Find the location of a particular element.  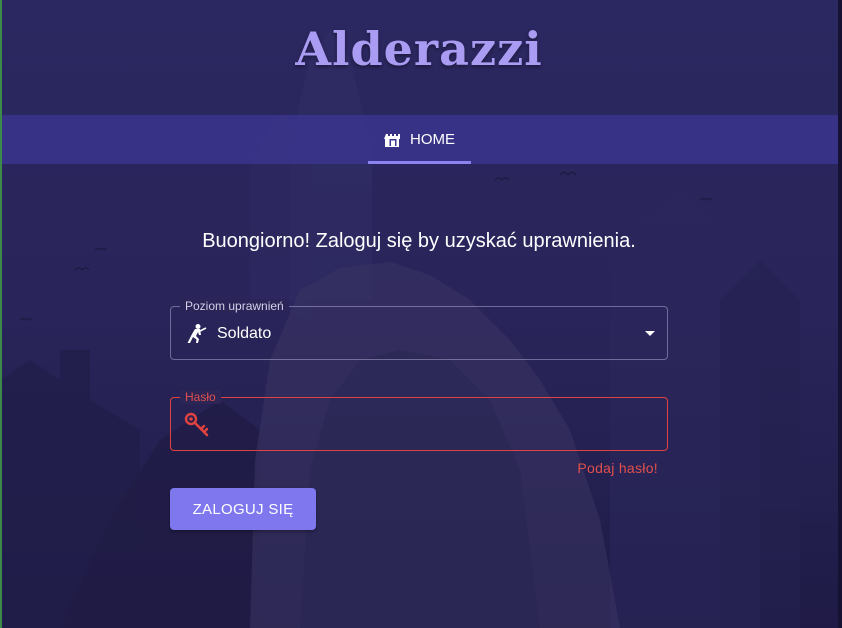

active-tab-indicator is located at coordinates (419, 162).